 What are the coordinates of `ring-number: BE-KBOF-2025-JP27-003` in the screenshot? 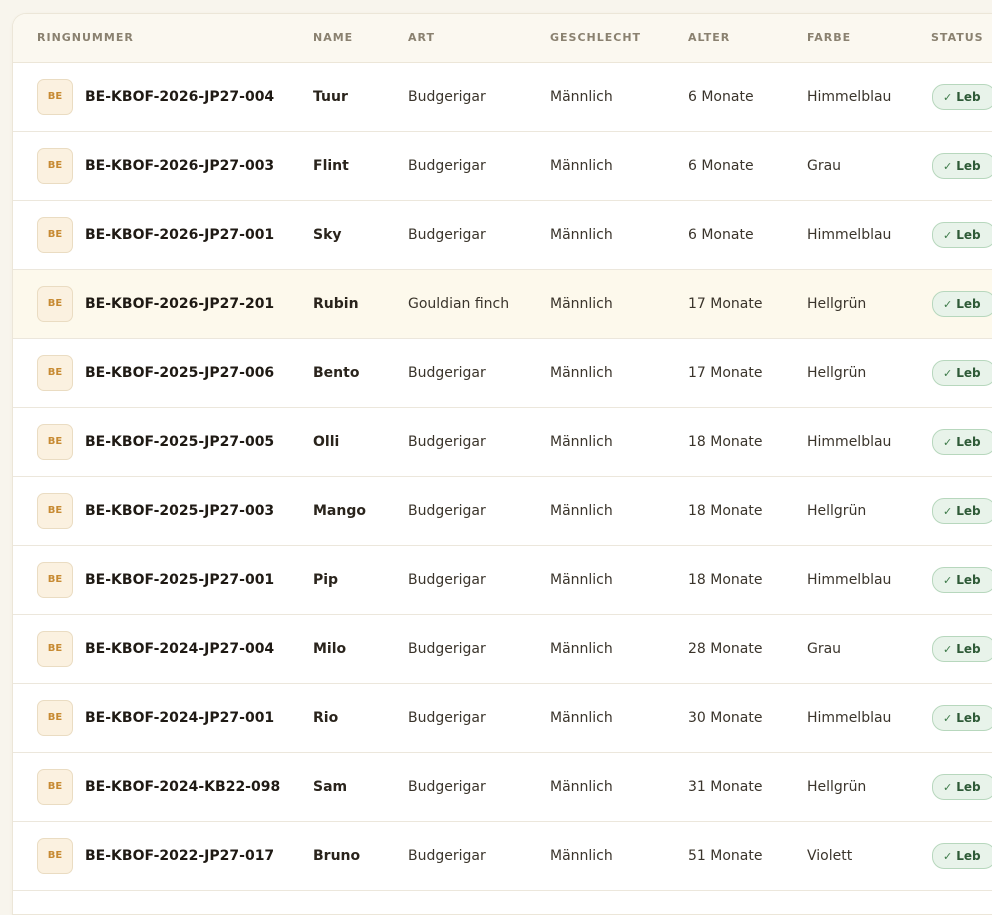 It's located at (179, 511).